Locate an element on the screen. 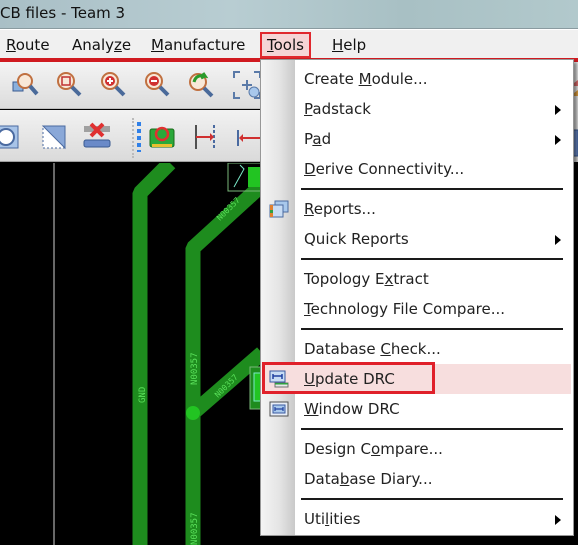 This screenshot has width=578, height=545. mnemonic-letter: P is located at coordinates (308, 109).